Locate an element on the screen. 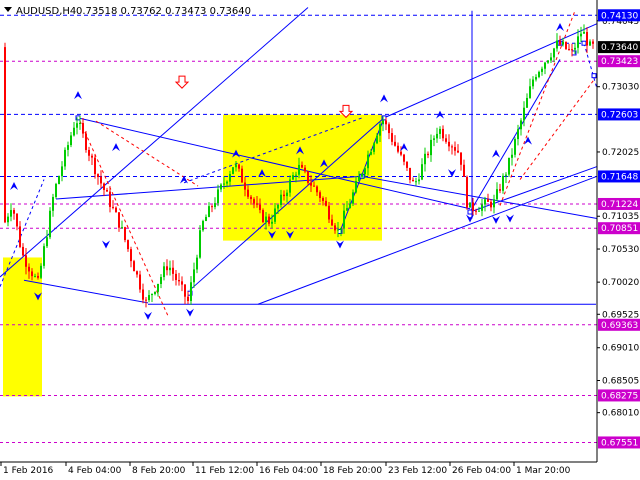  date-label: 26 Feb 04:00 is located at coordinates (481, 471).